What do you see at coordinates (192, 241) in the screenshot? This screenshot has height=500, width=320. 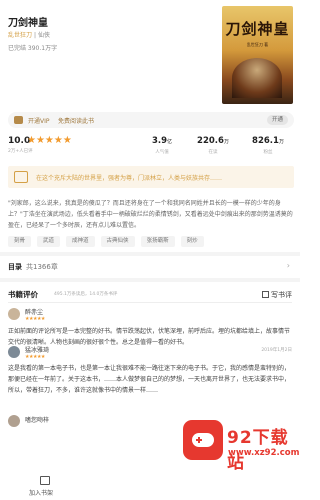 I see `tag: 刻炒` at bounding box center [192, 241].